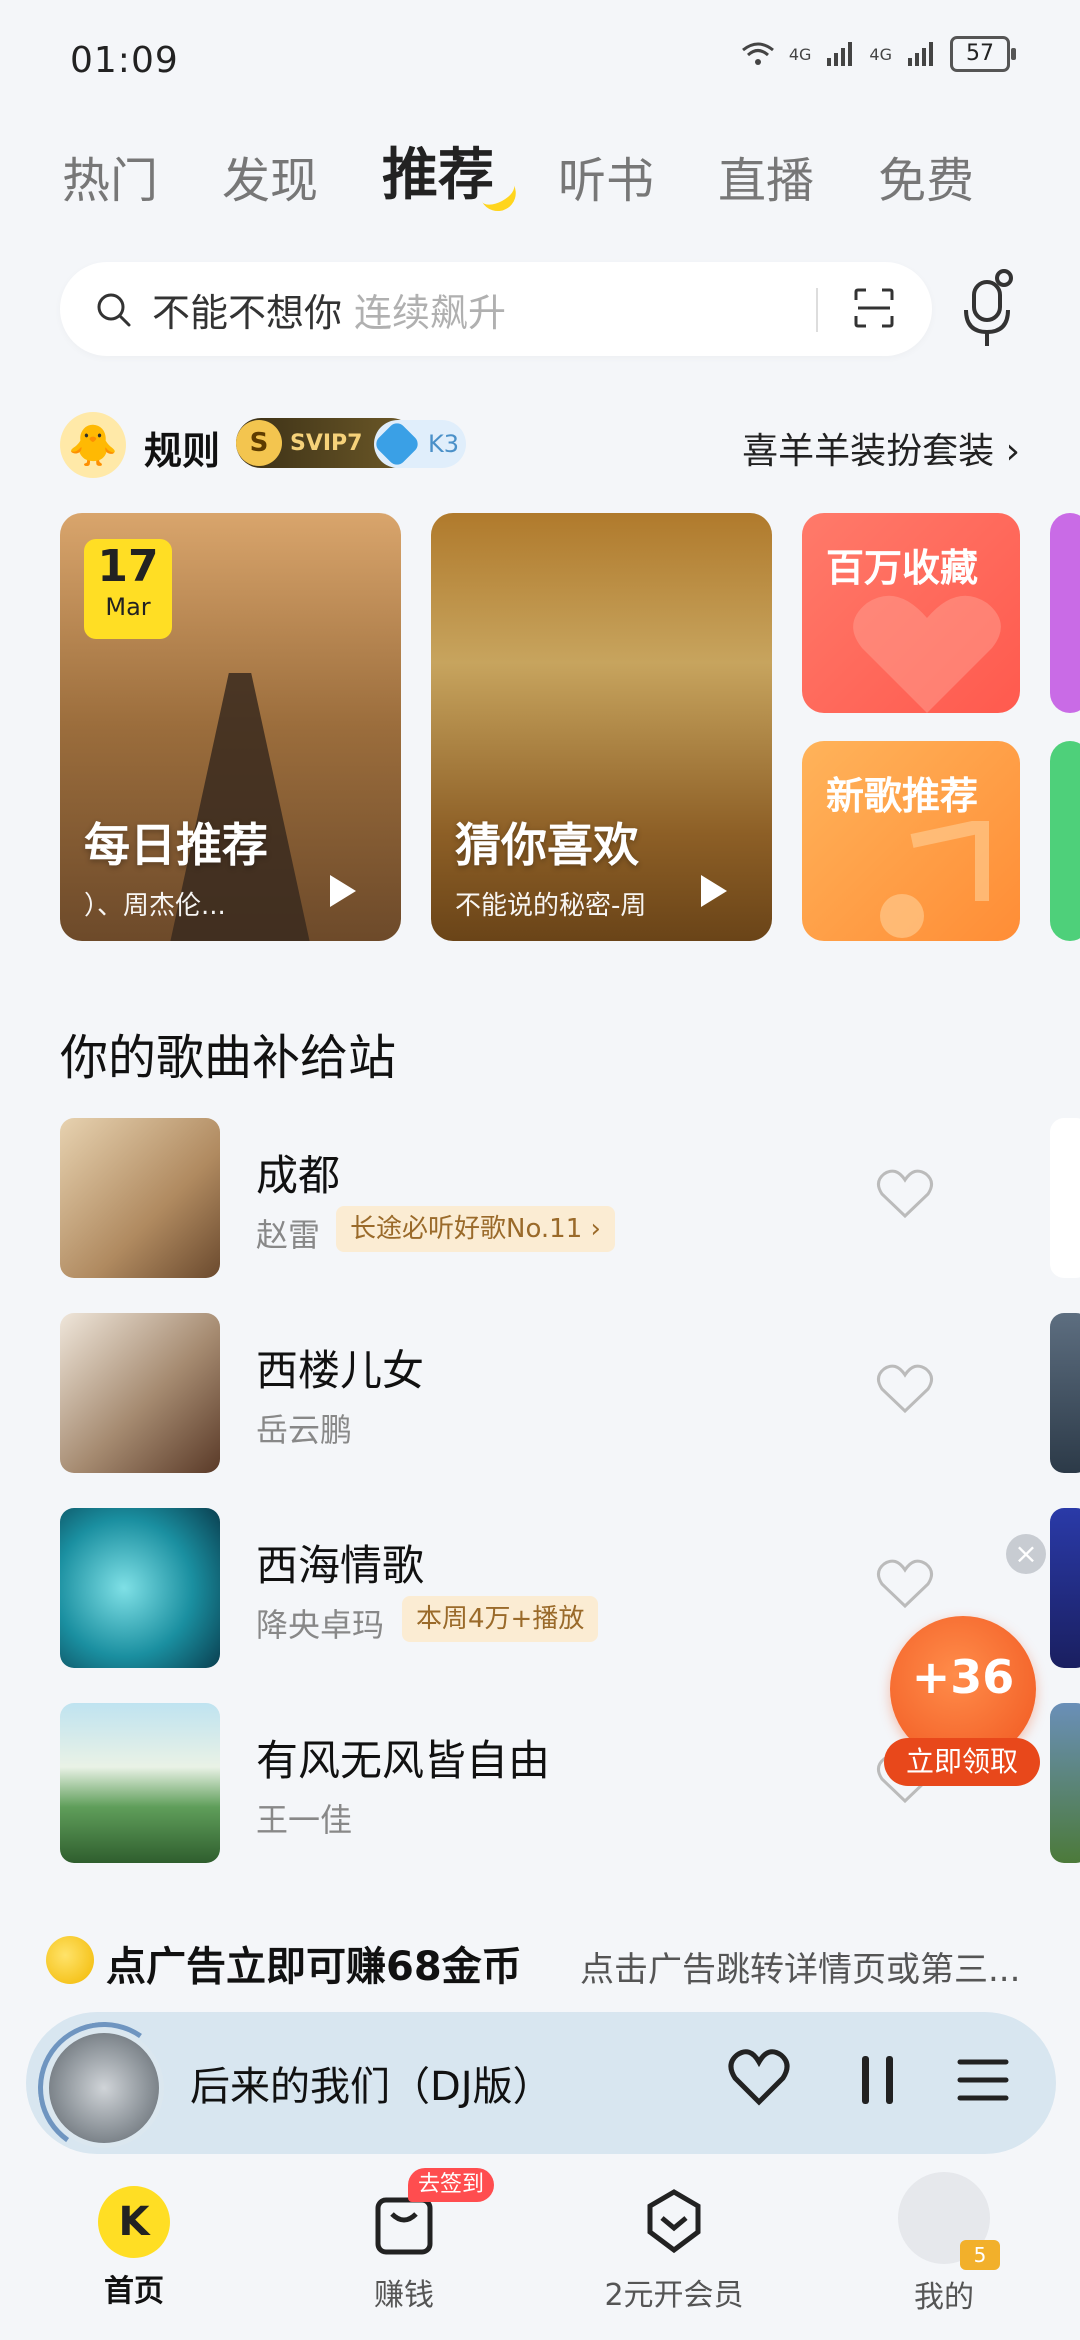  I want to click on home-logo-icon: K, so click(134, 2222).